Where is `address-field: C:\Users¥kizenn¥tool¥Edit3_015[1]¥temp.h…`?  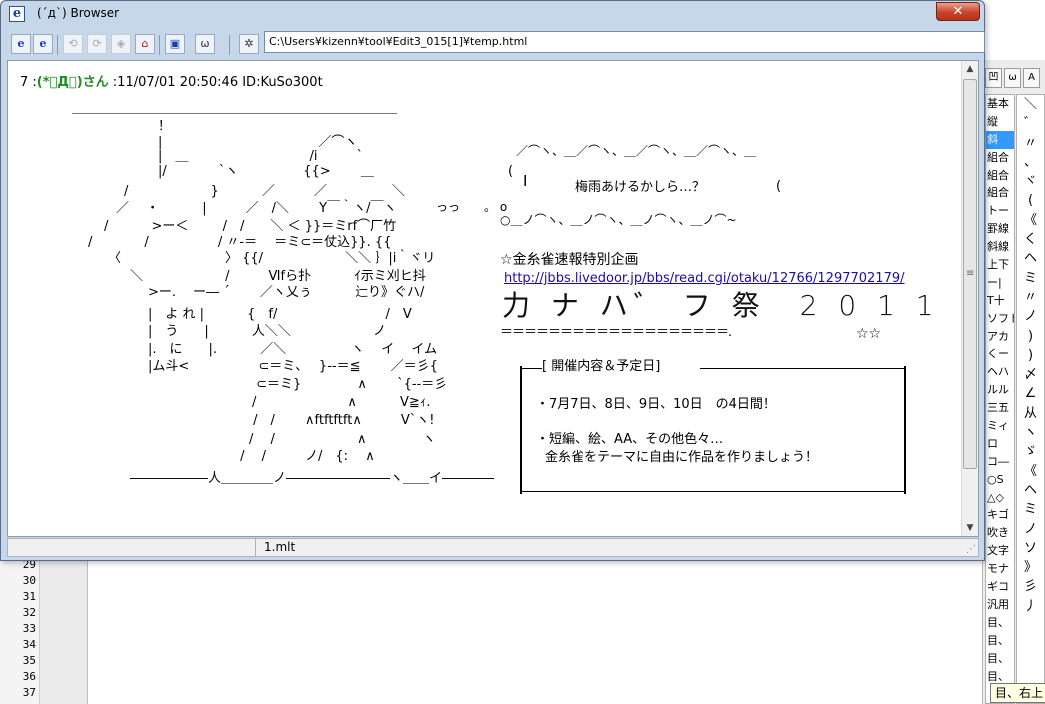
address-field: C:\Users¥kizenn¥tool¥Edit3_015[1]¥temp.h… is located at coordinates (624, 42).